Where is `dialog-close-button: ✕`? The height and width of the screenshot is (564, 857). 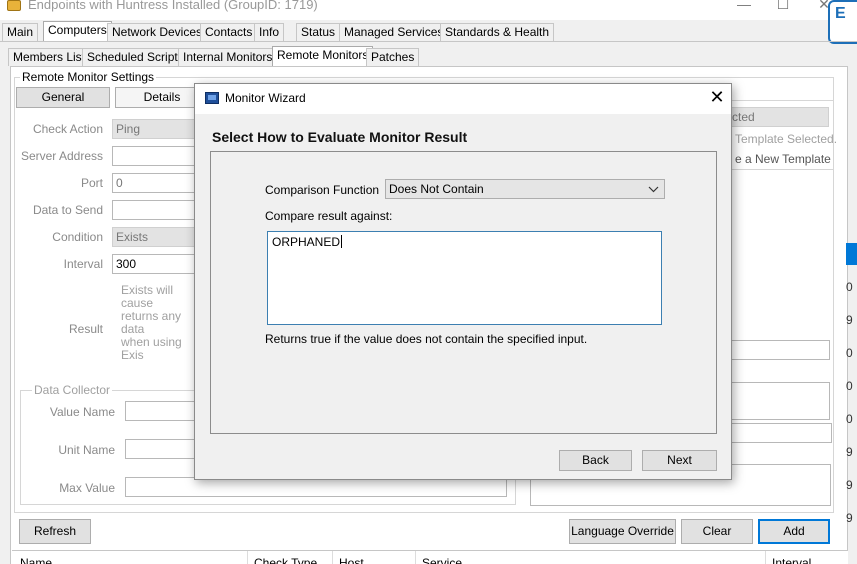
dialog-close-button: ✕ is located at coordinates (717, 97).